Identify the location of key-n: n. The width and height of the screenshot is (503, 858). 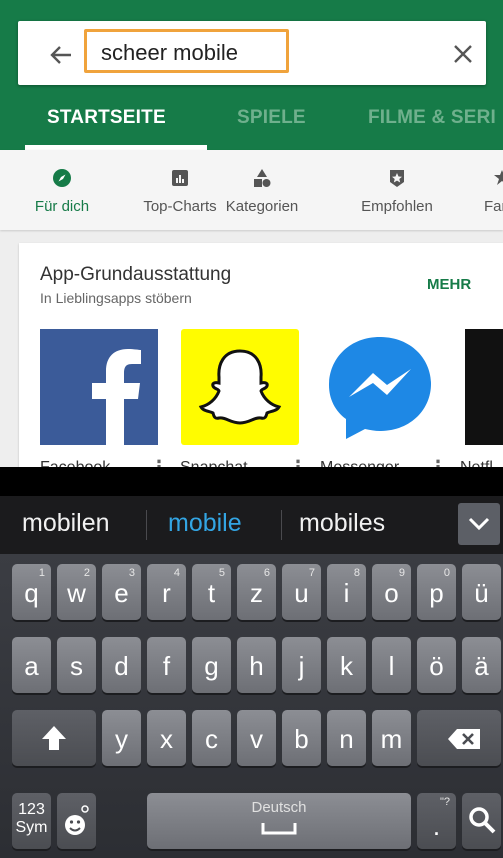
(346, 738).